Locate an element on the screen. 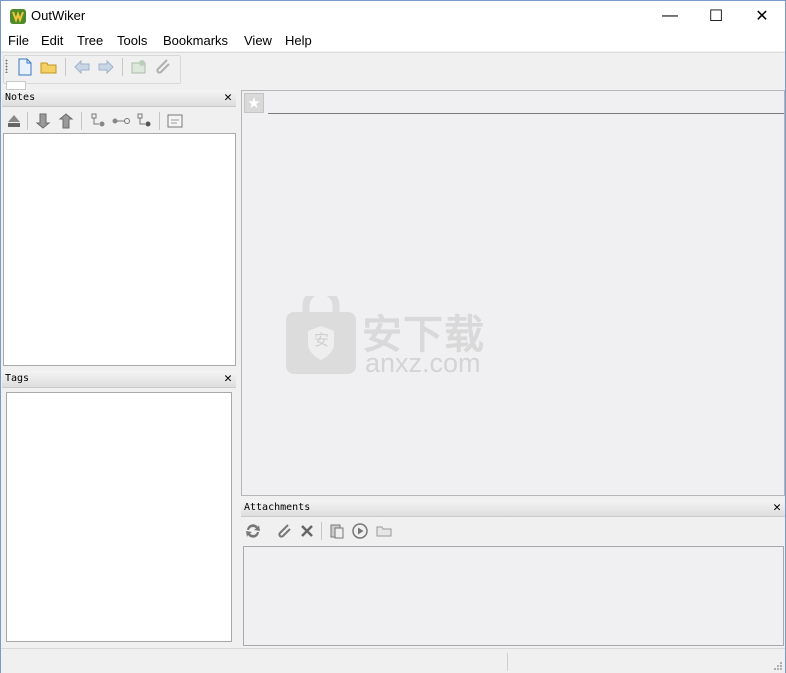 Image resolution: width=786 pixels, height=673 pixels. menu-bar: File Edit Tree Tools Bookmarks View Help is located at coordinates (393, 41).